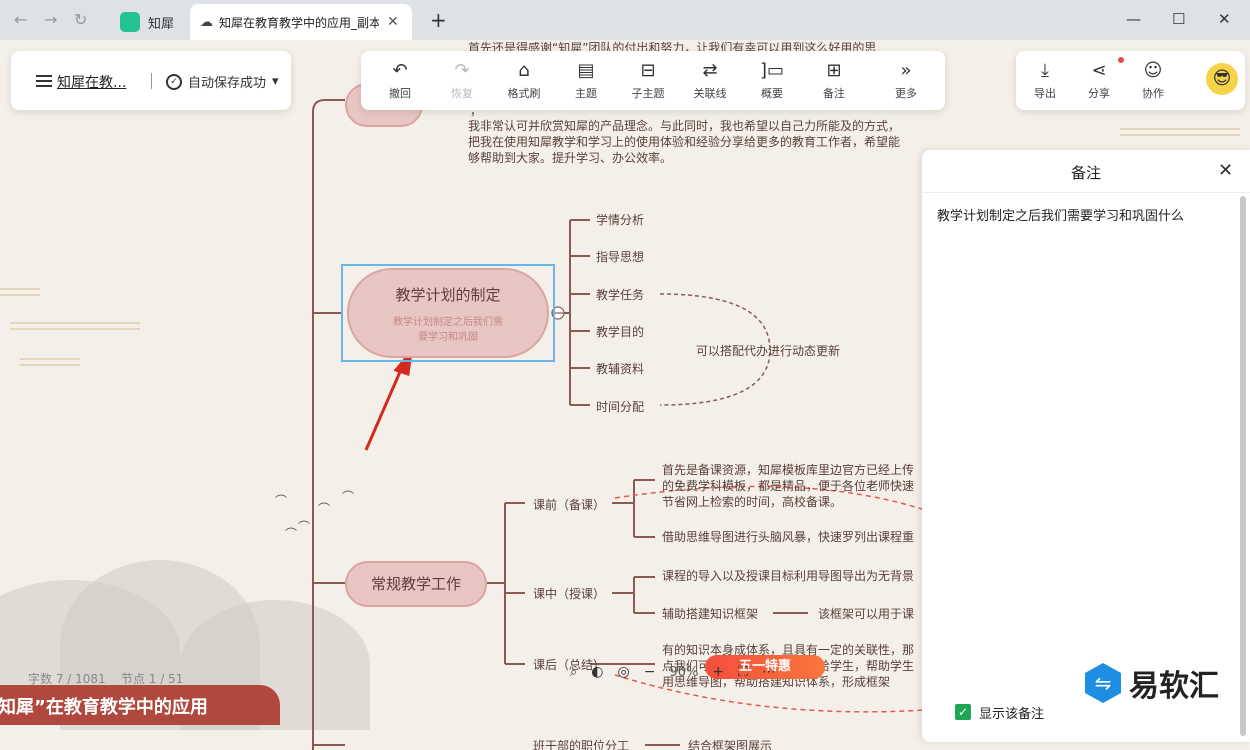  I want to click on save-status: ✓ 自动保存成功 ▾, so click(222, 81).